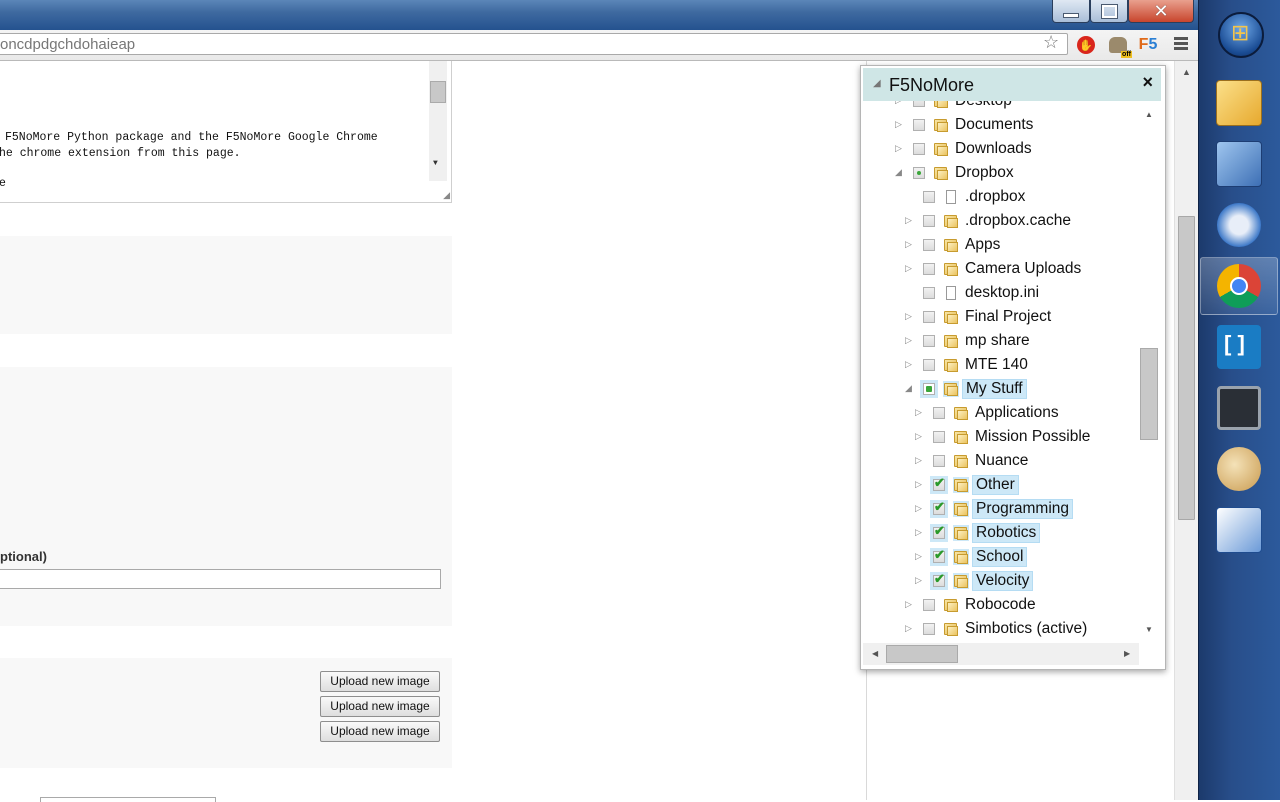 The width and height of the screenshot is (1280, 802). What do you see at coordinates (922, 654) in the screenshot?
I see `tree-hscroll-thumb` at bounding box center [922, 654].